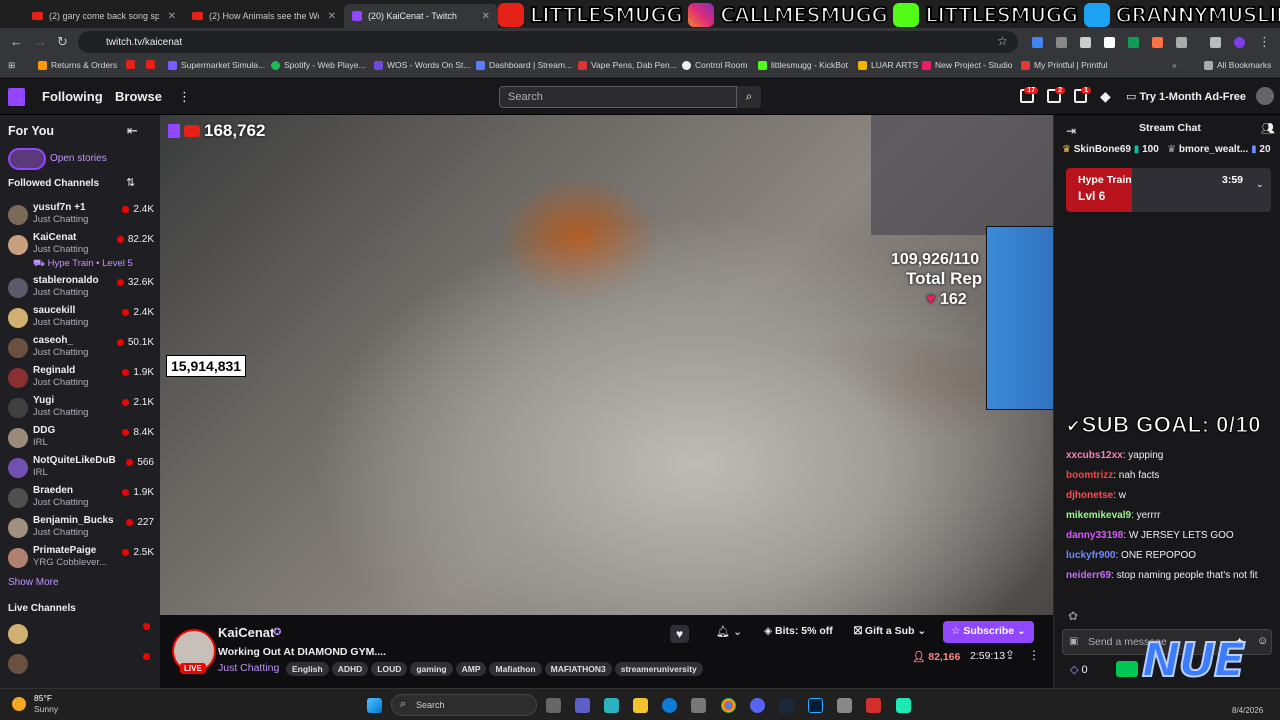  I want to click on copilot-icon, so click(611, 705).